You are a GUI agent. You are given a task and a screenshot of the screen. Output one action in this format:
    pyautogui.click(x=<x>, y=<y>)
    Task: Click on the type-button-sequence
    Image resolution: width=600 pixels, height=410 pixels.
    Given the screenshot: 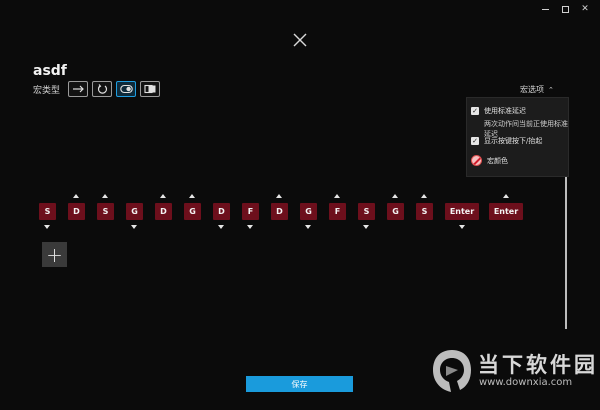 What is the action you would take?
    pyautogui.click(x=150, y=89)
    